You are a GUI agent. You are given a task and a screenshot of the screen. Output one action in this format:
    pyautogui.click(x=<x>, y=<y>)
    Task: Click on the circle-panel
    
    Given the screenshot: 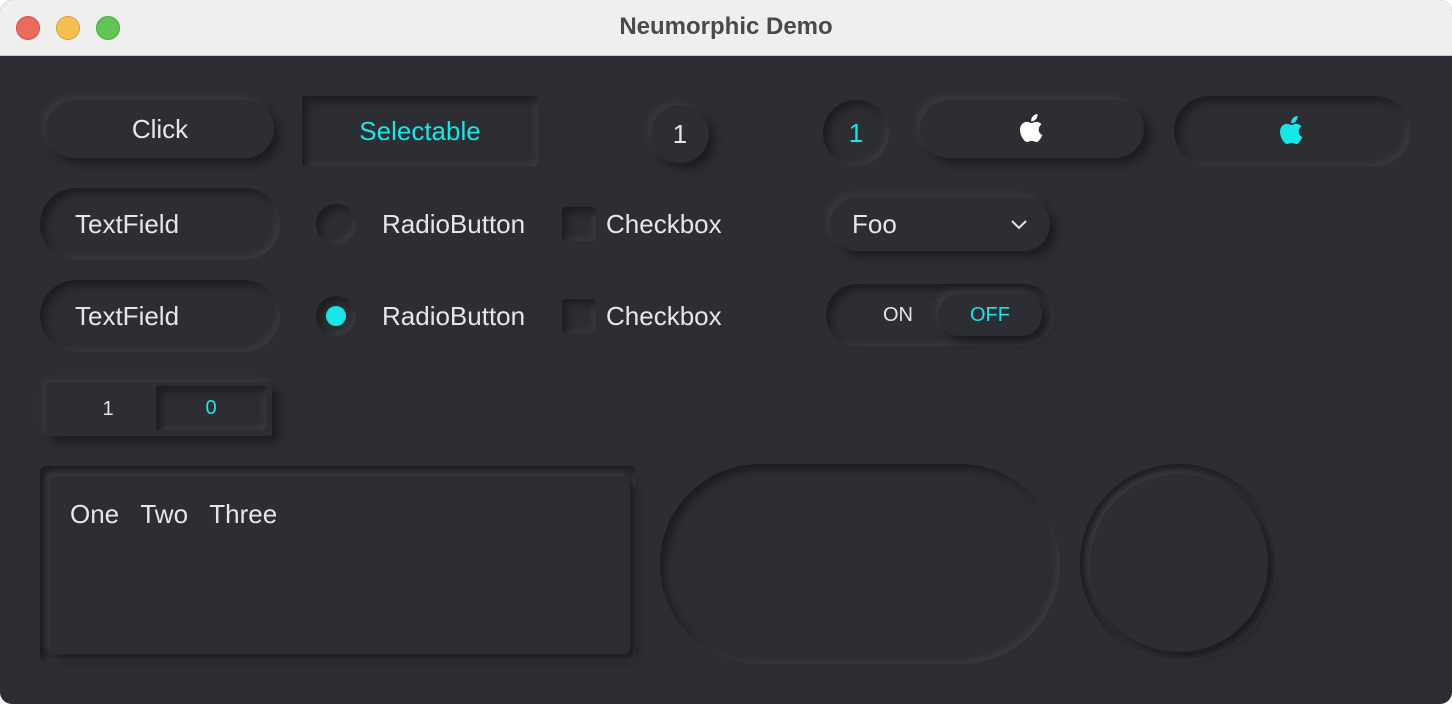 What is the action you would take?
    pyautogui.click(x=1179, y=563)
    